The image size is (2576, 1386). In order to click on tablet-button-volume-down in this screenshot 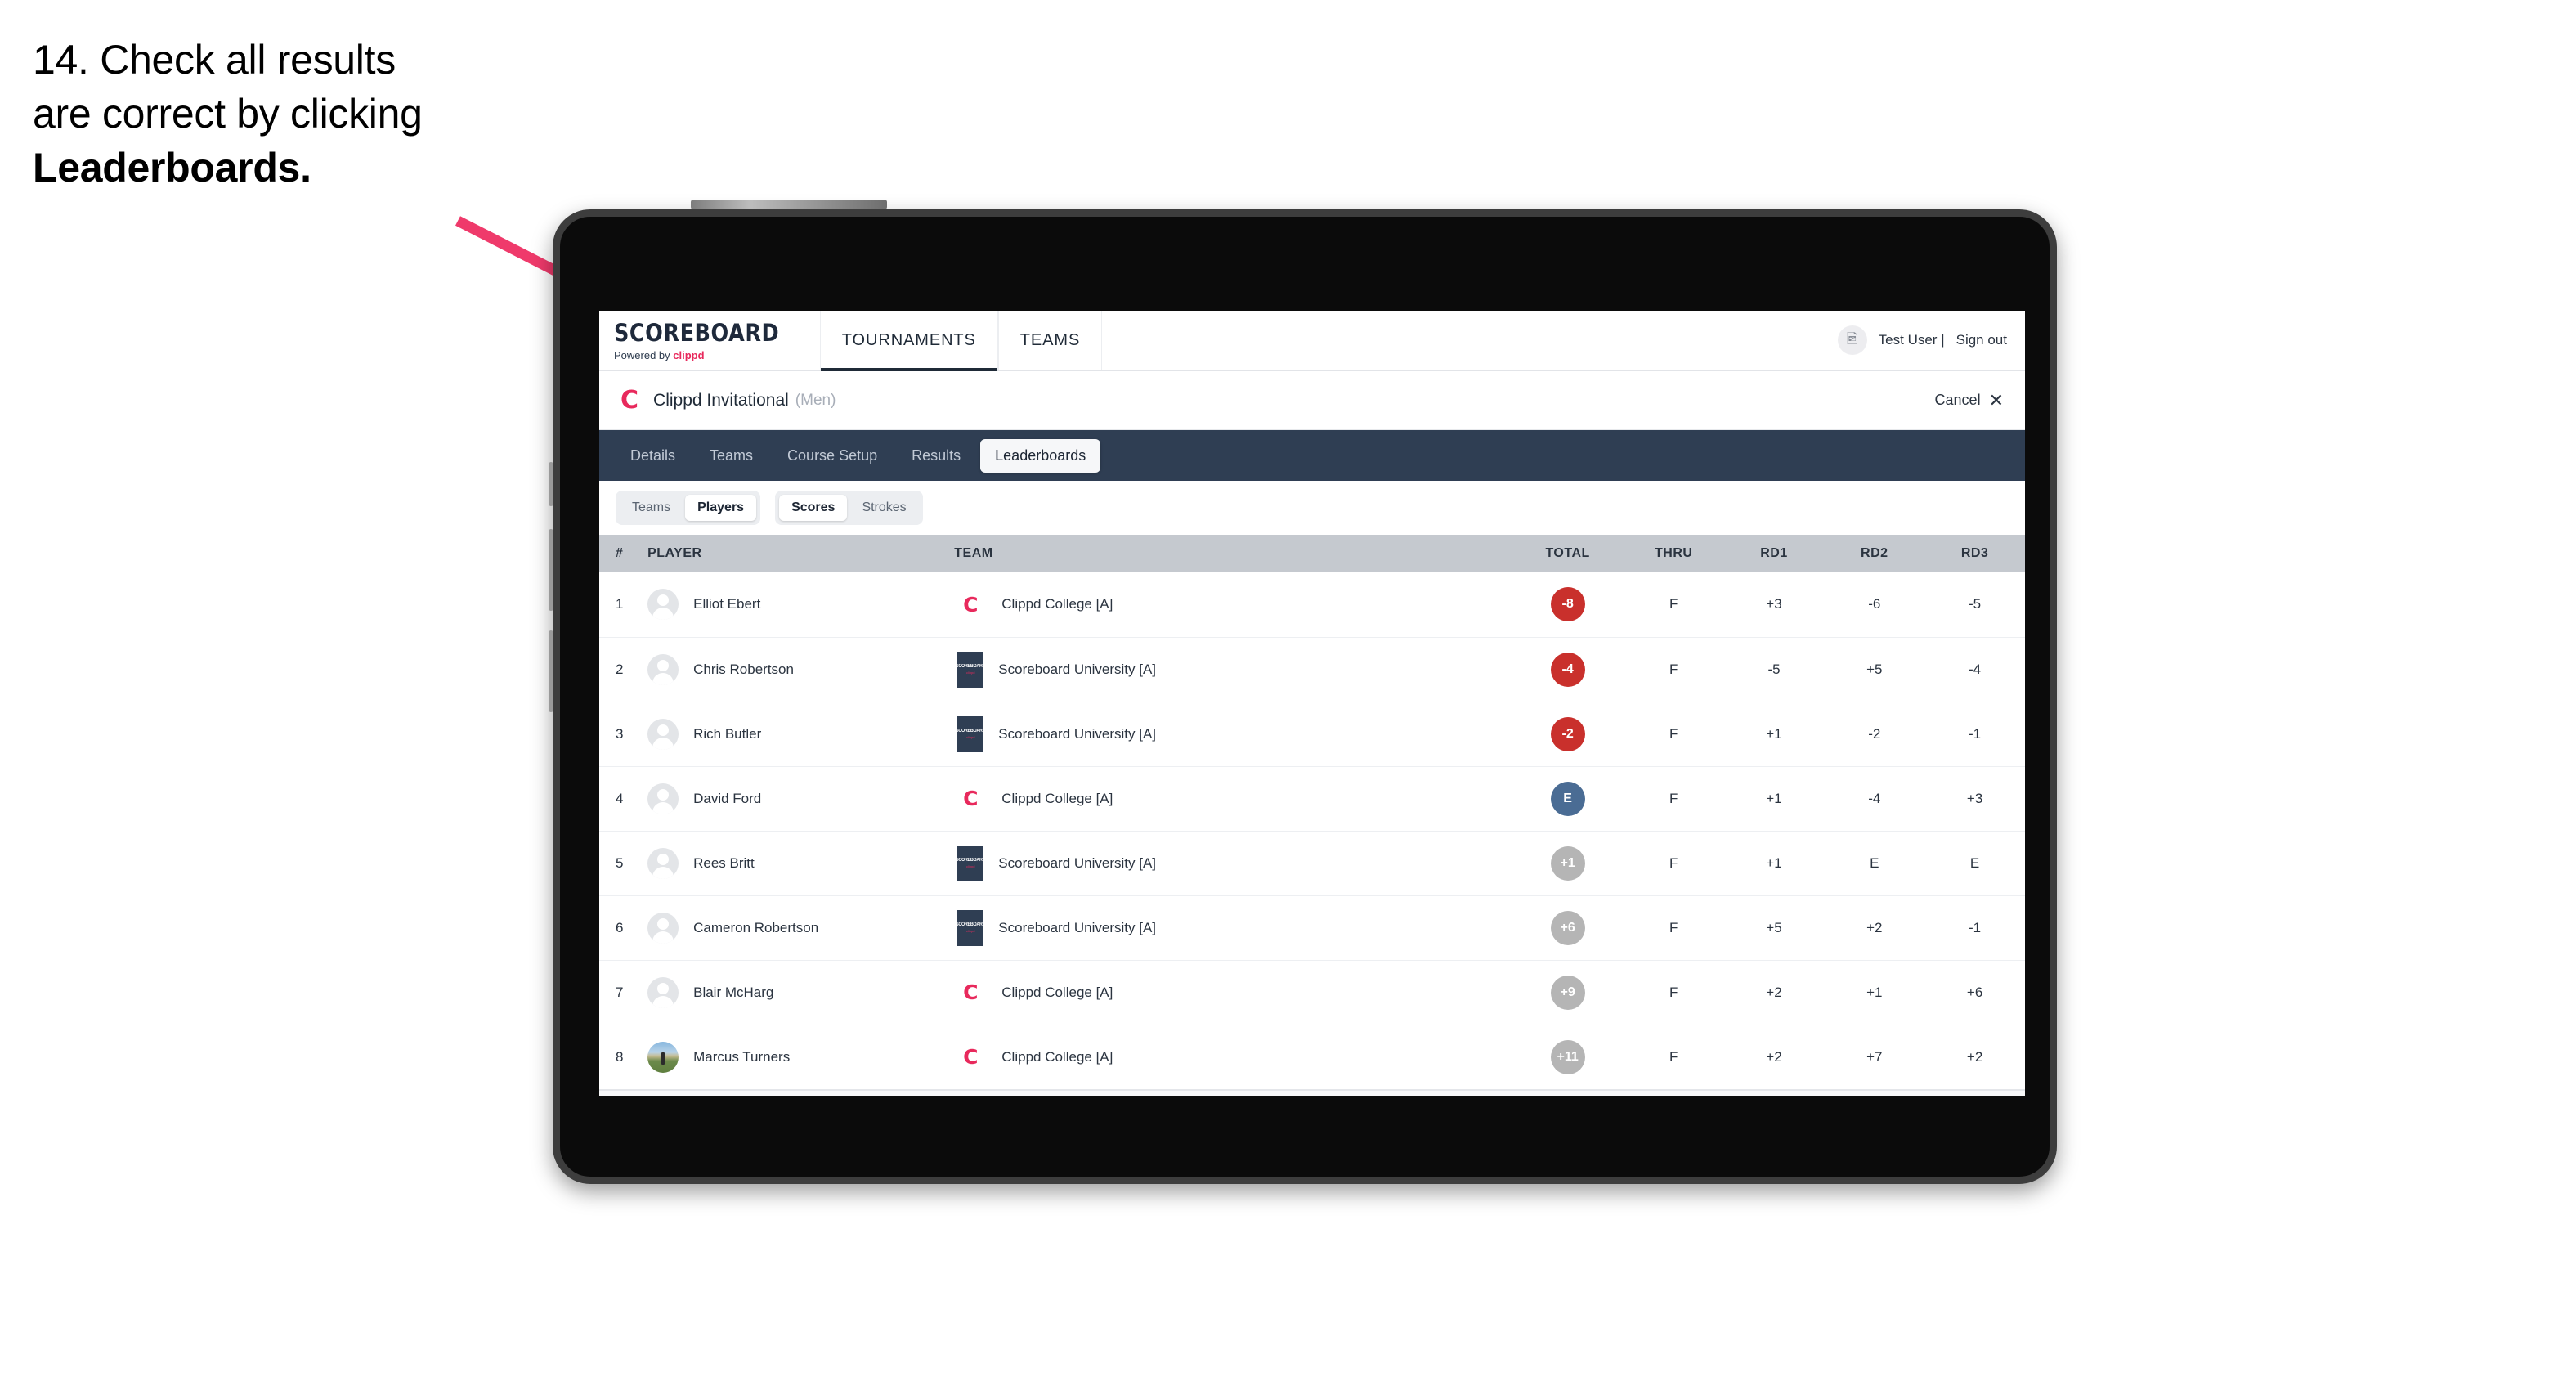, I will do `click(551, 671)`.